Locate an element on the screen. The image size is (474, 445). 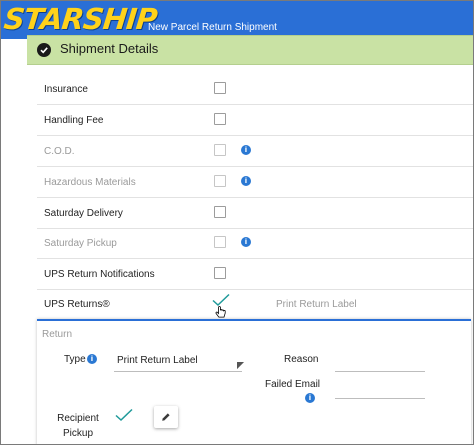
reason-input is located at coordinates (380, 361).